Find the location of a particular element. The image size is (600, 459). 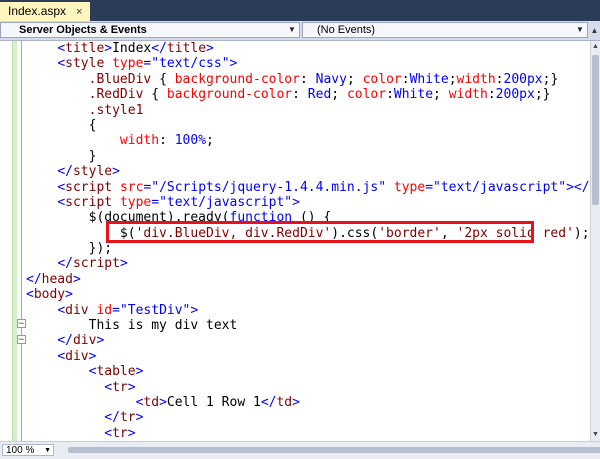

vertical-scrollbar: ▲ ▼ is located at coordinates (595, 241).